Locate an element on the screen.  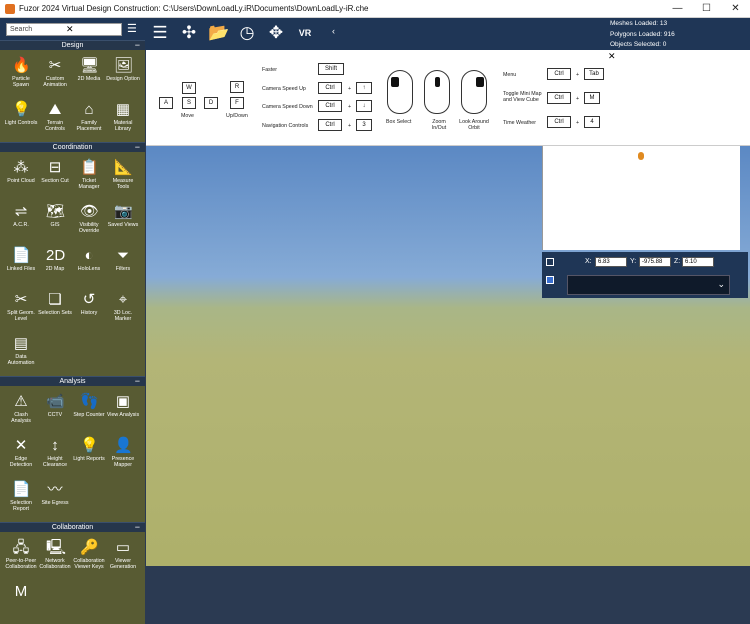
tool-cctv: 📹 CCTV is located at coordinates (55, 411).